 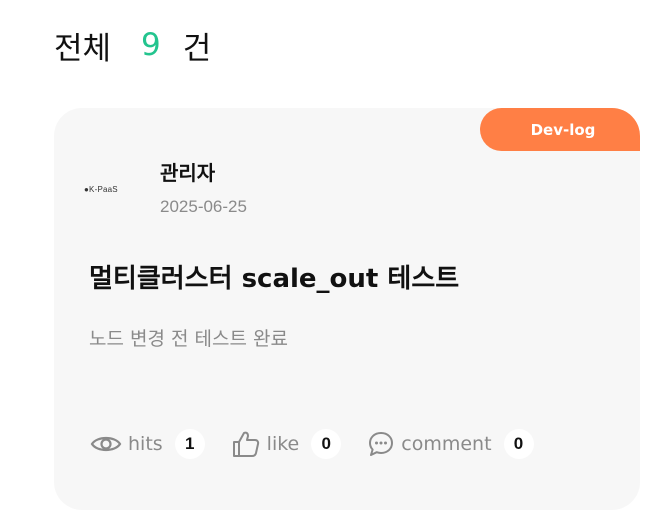 I want to click on total-count: 9, so click(x=151, y=45).